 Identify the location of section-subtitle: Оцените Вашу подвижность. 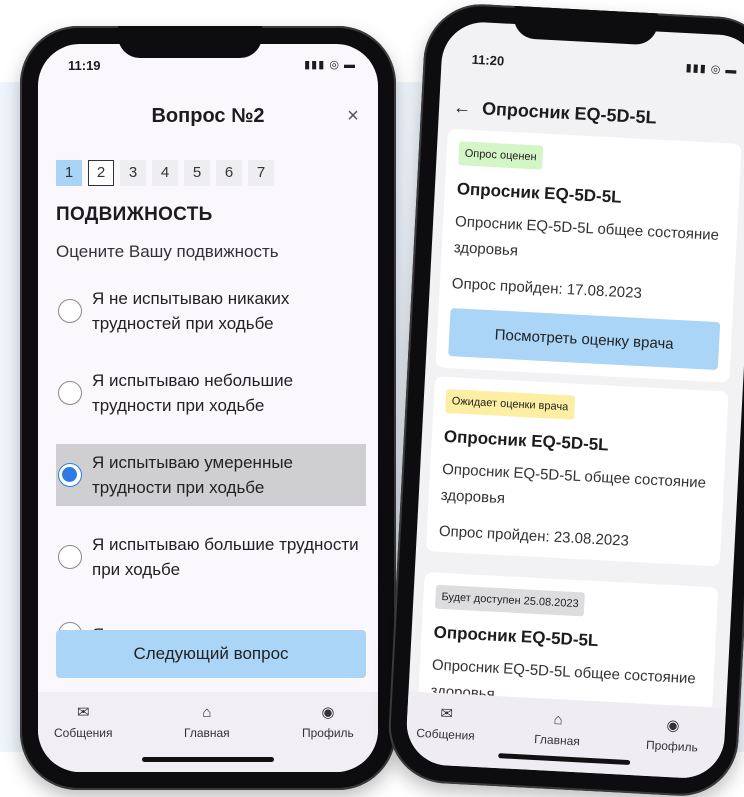
(167, 251).